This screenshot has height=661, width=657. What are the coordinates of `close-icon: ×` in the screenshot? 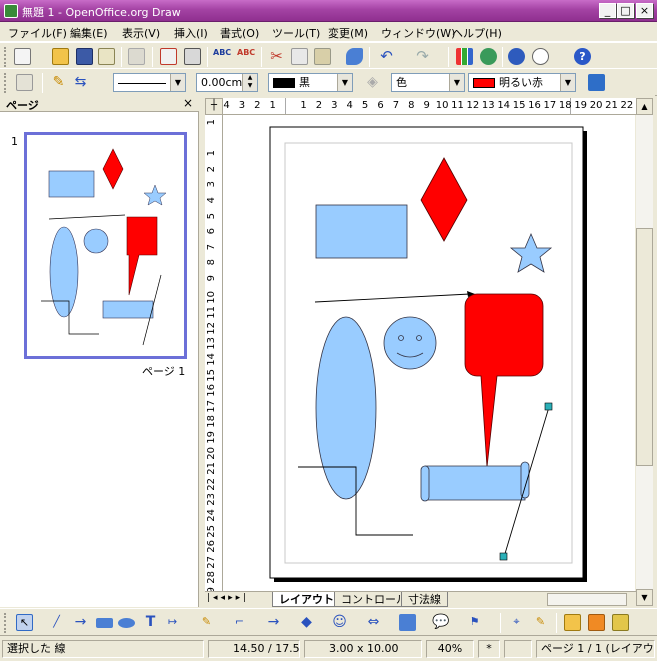 It's located at (188, 103).